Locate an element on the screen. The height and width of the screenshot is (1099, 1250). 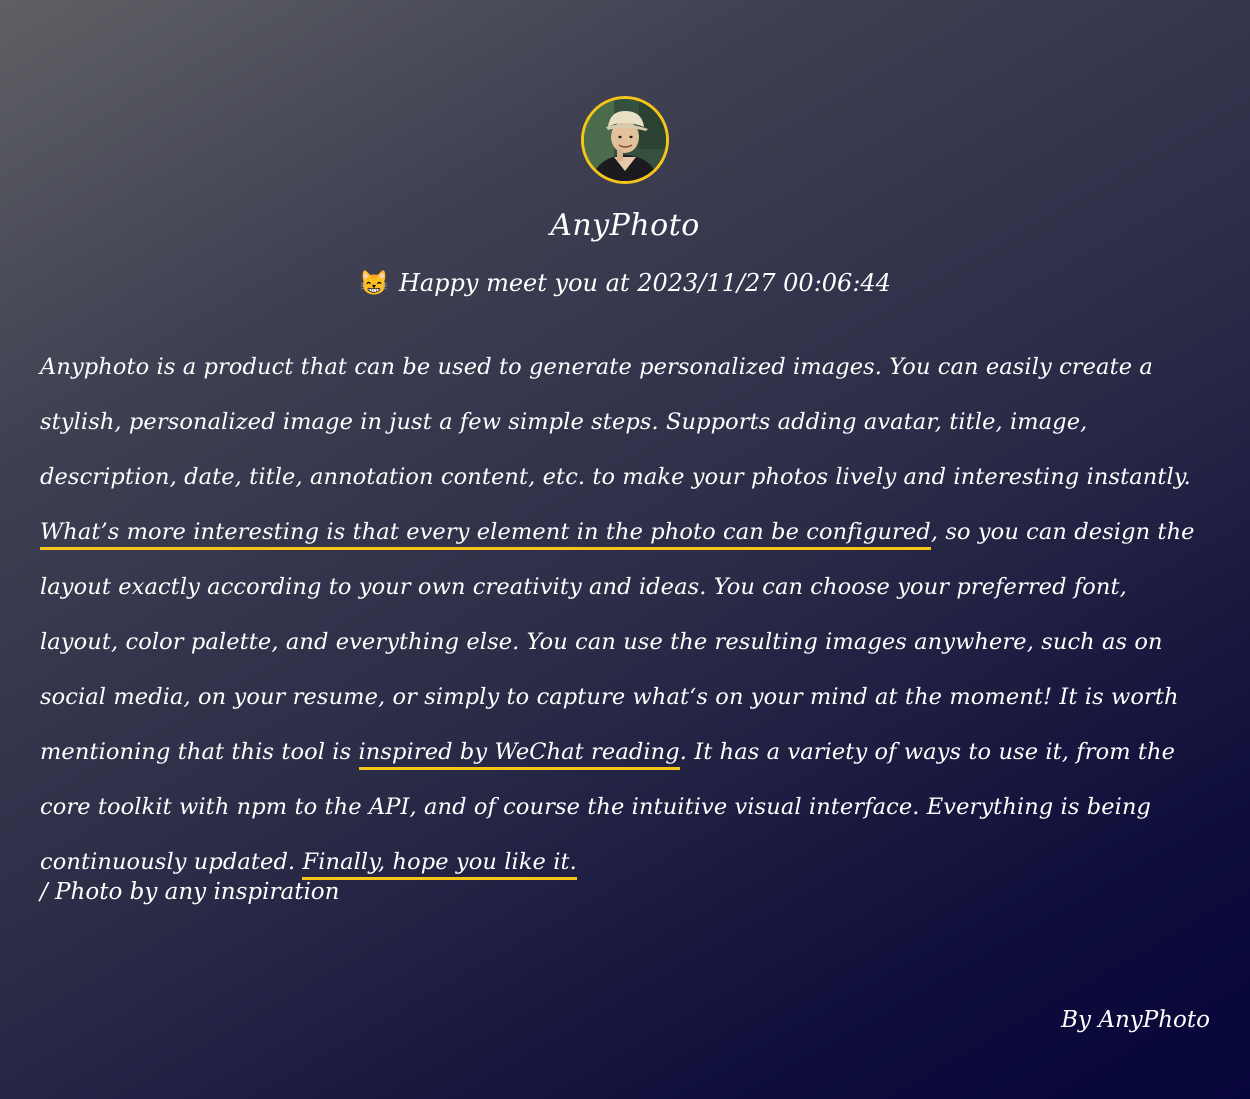
signature: By AnyPhoto is located at coordinates (1135, 1020).